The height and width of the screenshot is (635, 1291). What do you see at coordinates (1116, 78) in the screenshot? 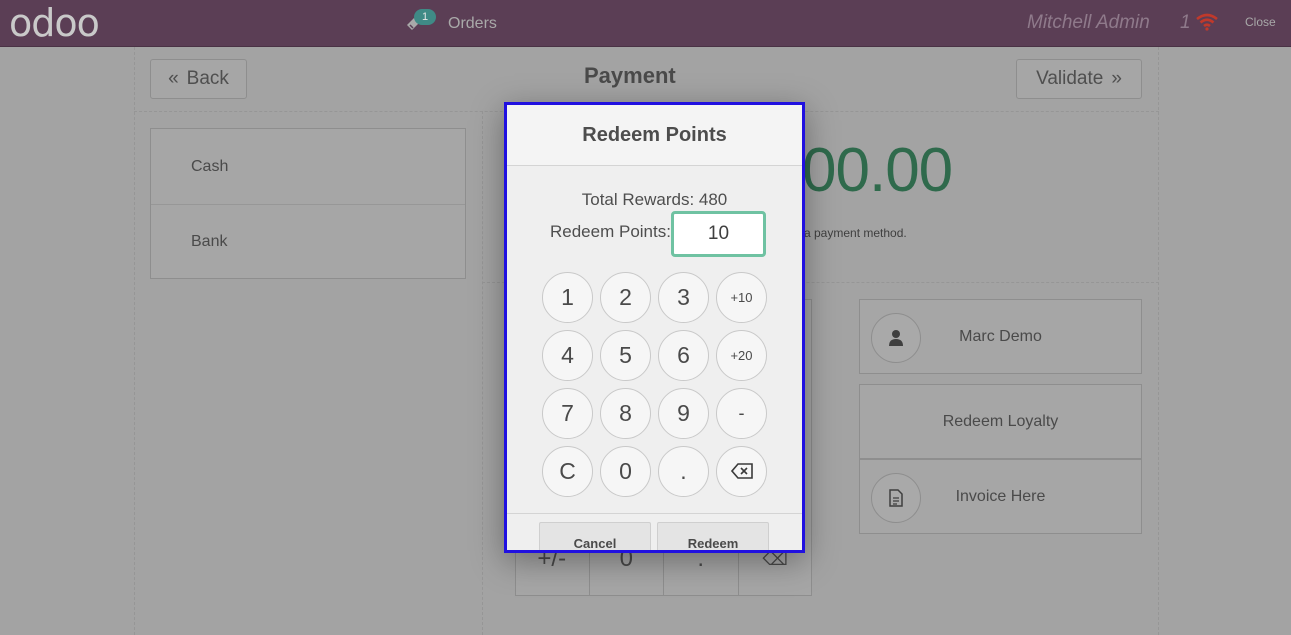
I see `double-chevron-right-icon: »` at bounding box center [1116, 78].